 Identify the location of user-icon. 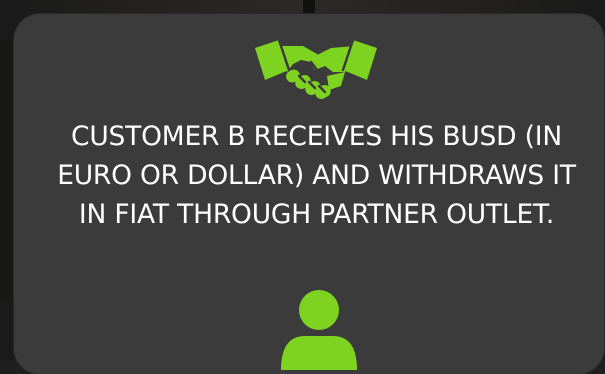
(319, 330).